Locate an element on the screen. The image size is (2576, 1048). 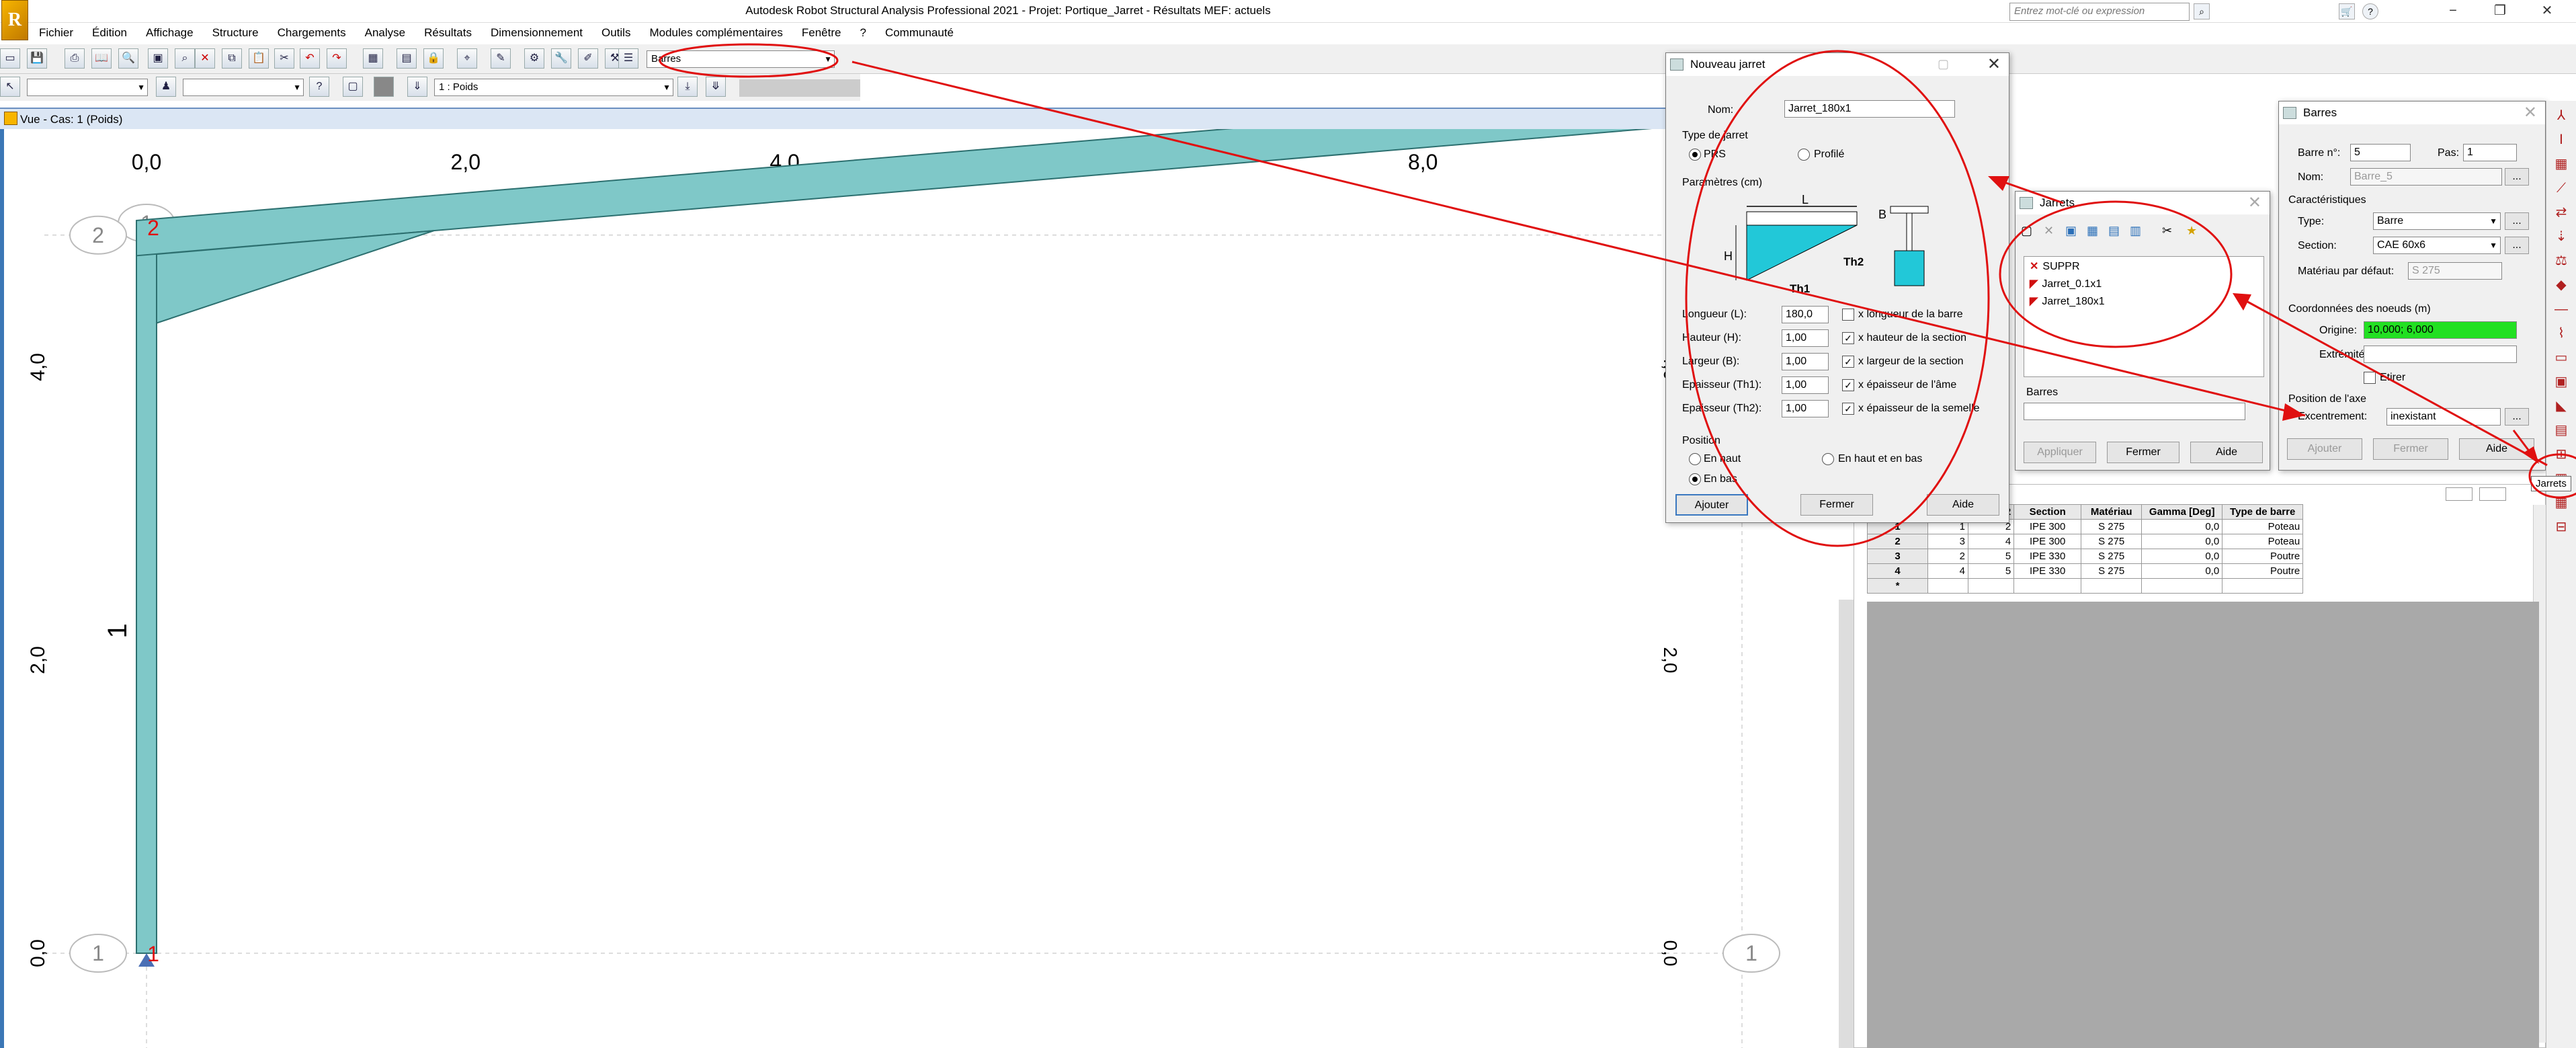
calculator-icon: ▦ is located at coordinates (373, 58).